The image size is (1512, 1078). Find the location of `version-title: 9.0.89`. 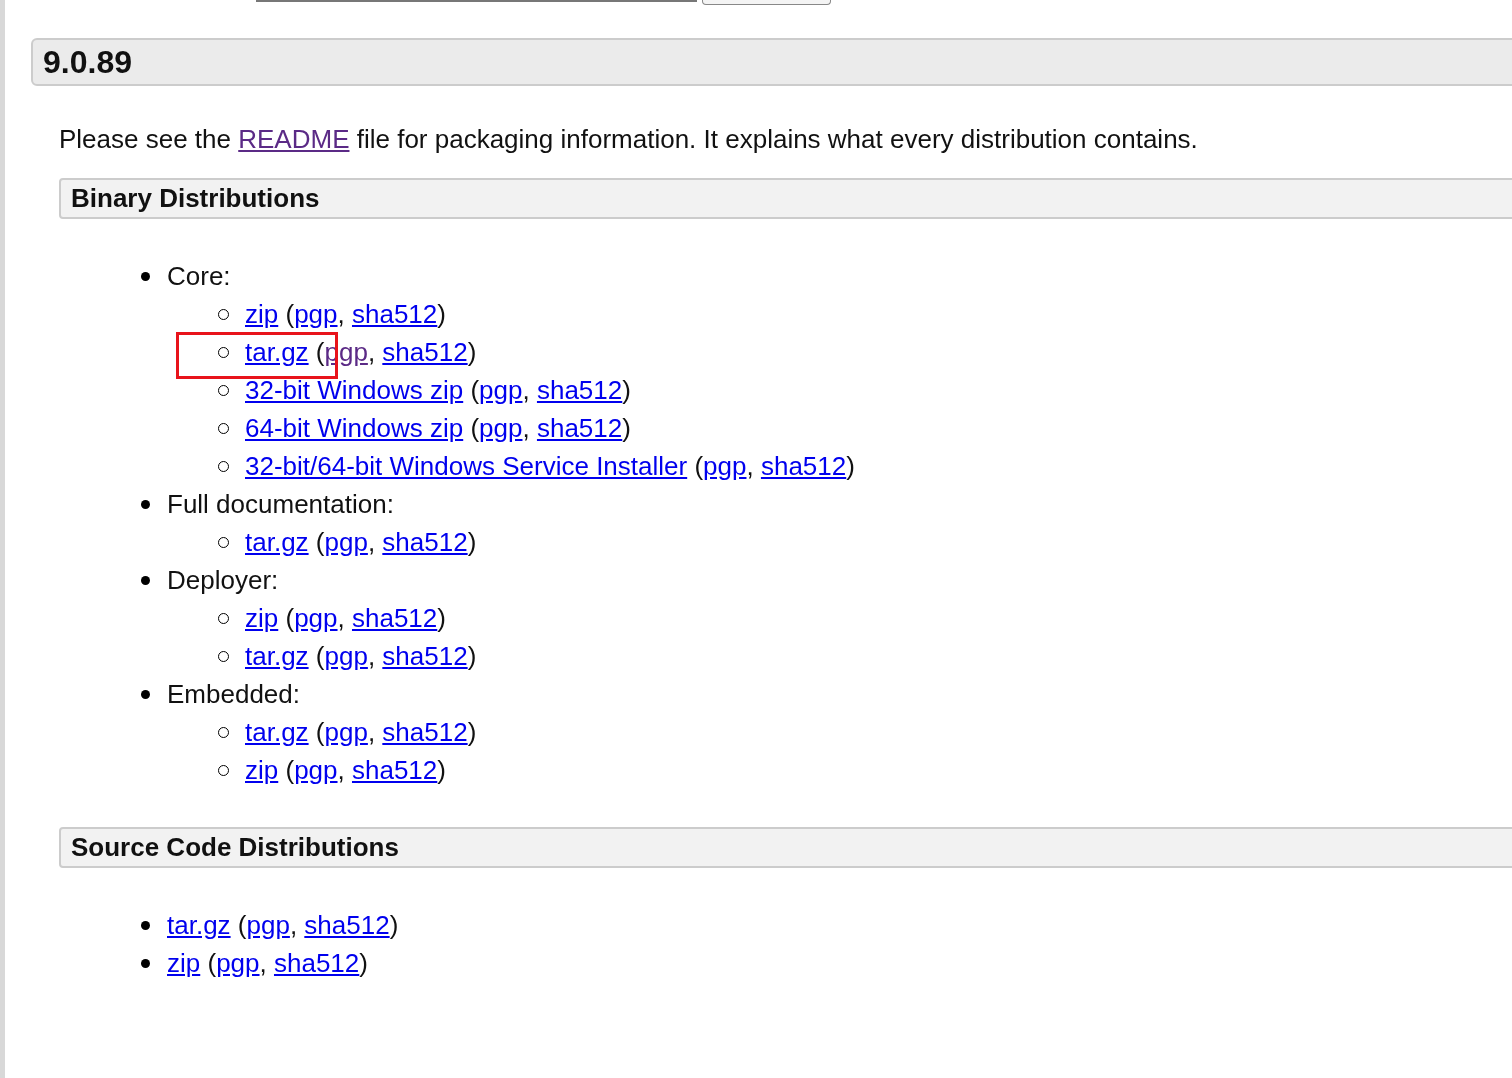

version-title: 9.0.89 is located at coordinates (87, 62).